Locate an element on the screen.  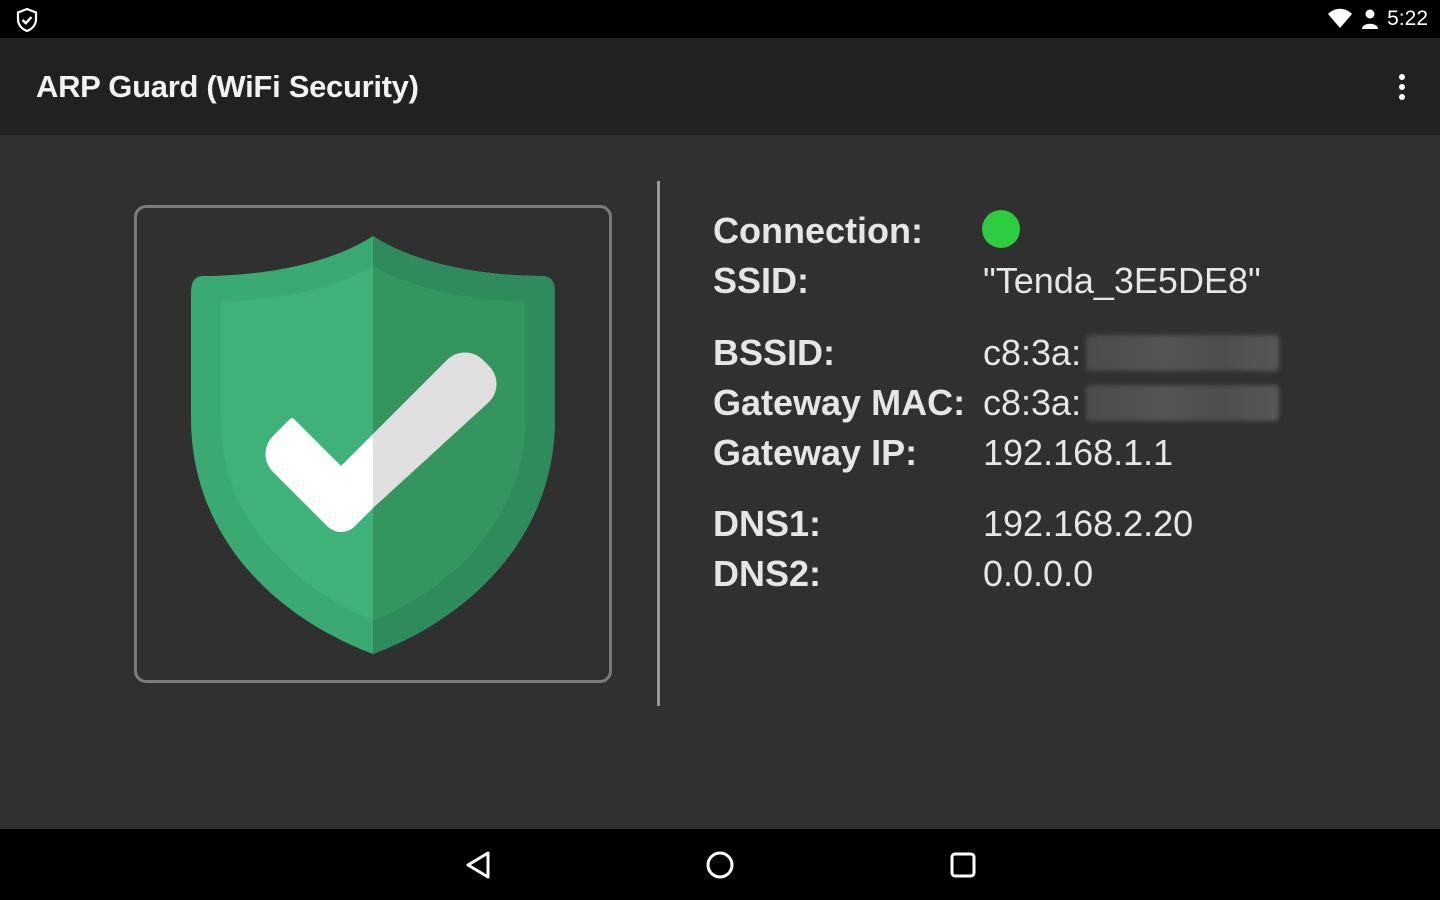
bssid-redacted is located at coordinates (1182, 353).